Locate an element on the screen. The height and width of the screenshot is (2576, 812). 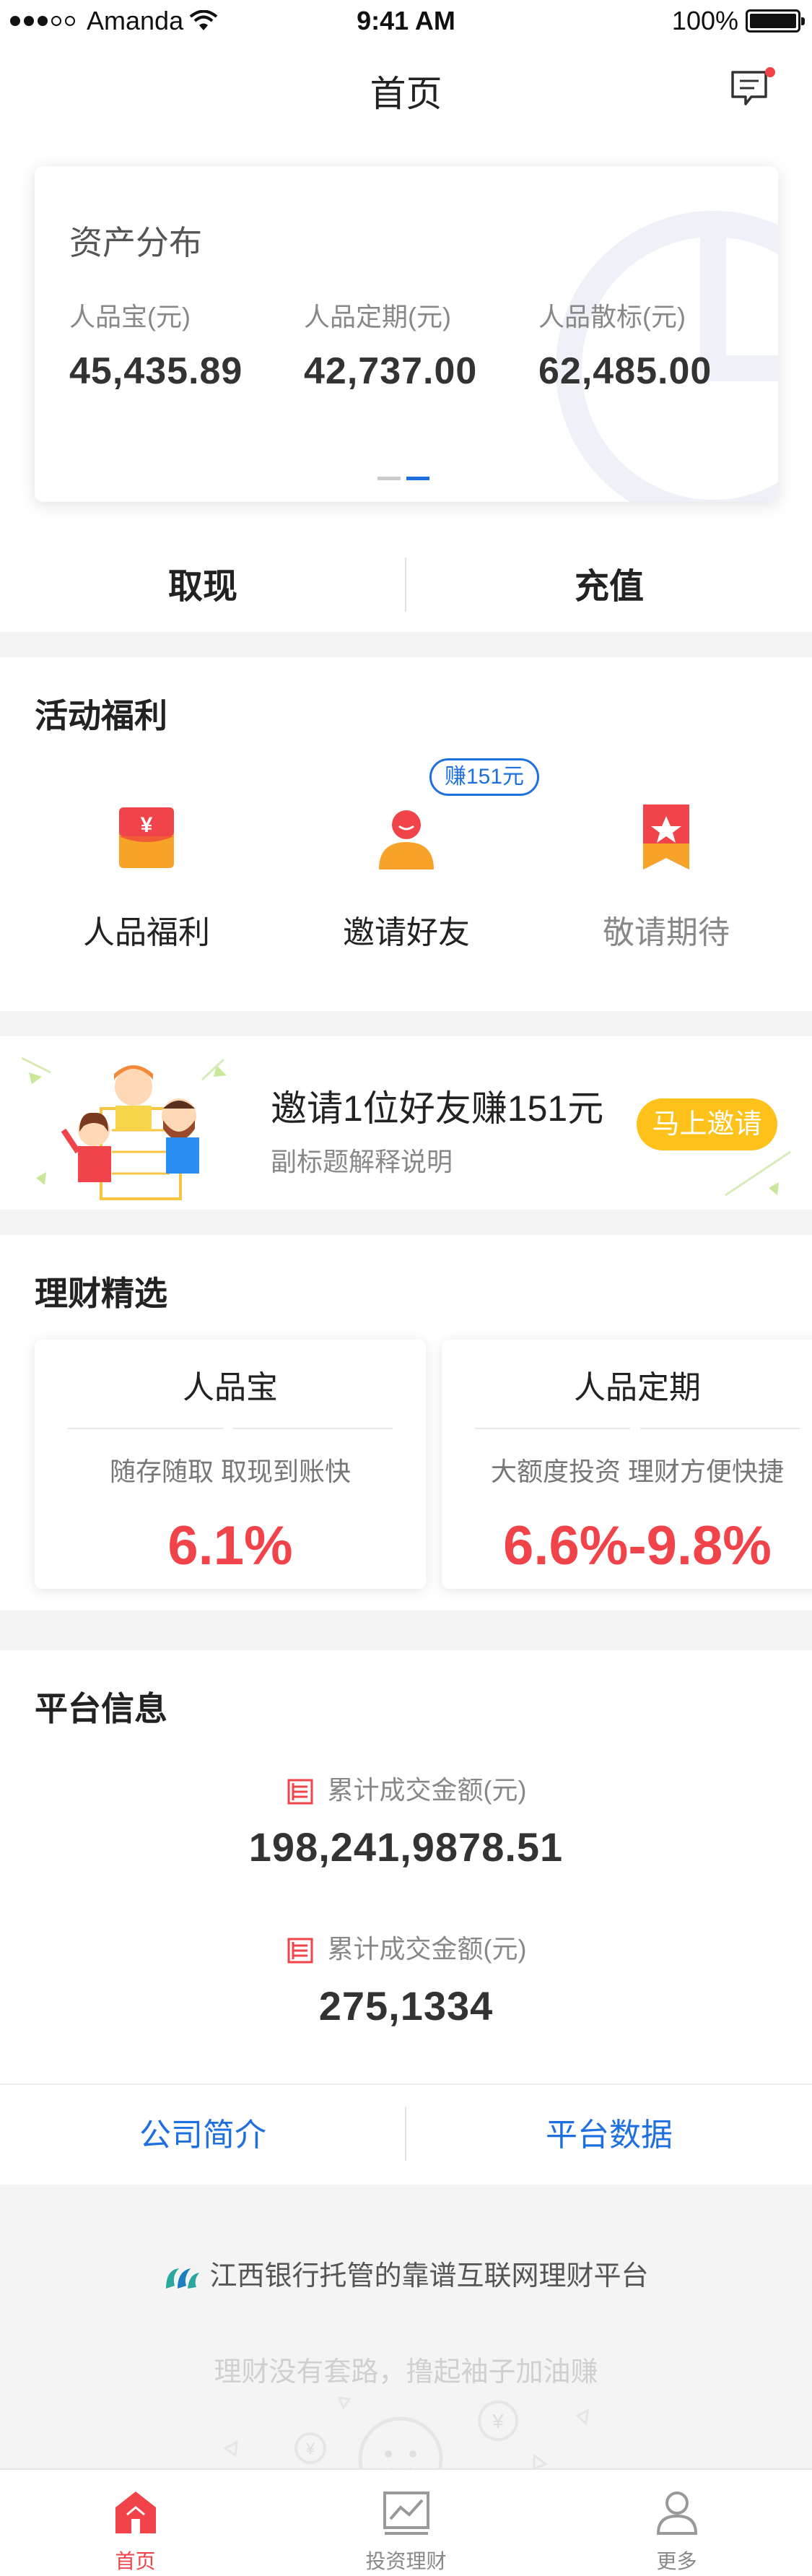
friends-illustration-icon is located at coordinates (124, 1128).